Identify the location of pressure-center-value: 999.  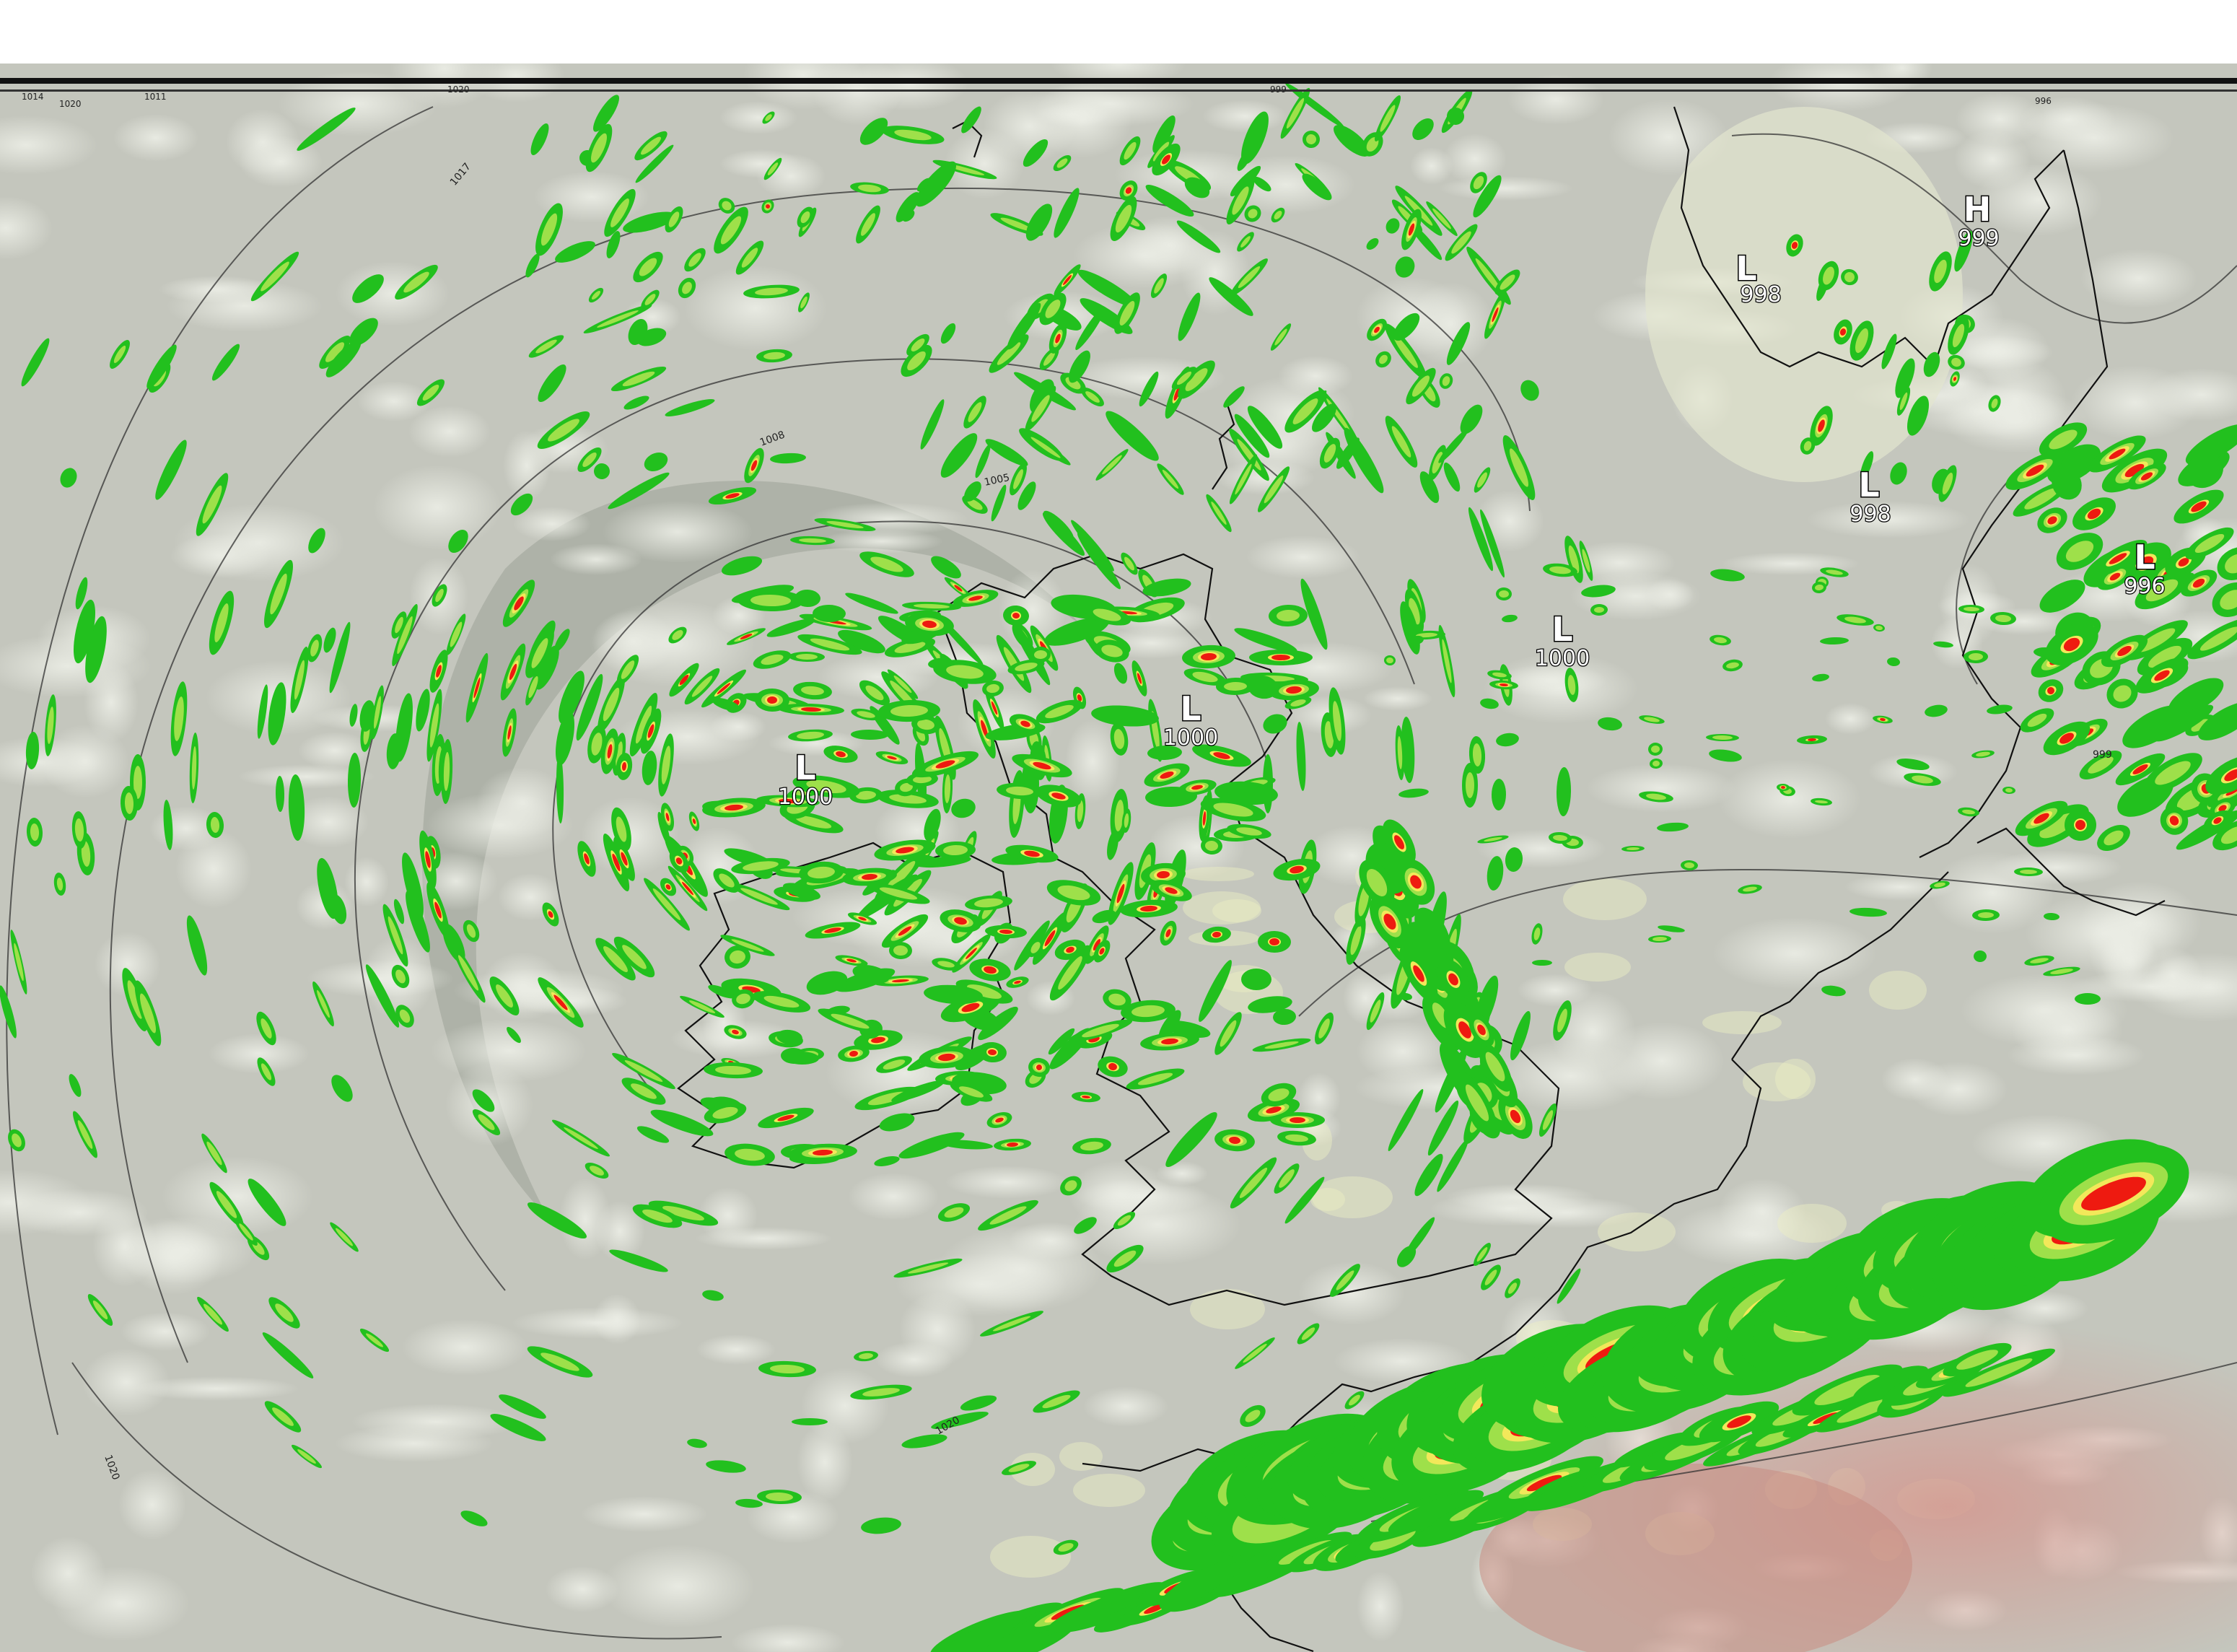
(1978, 239).